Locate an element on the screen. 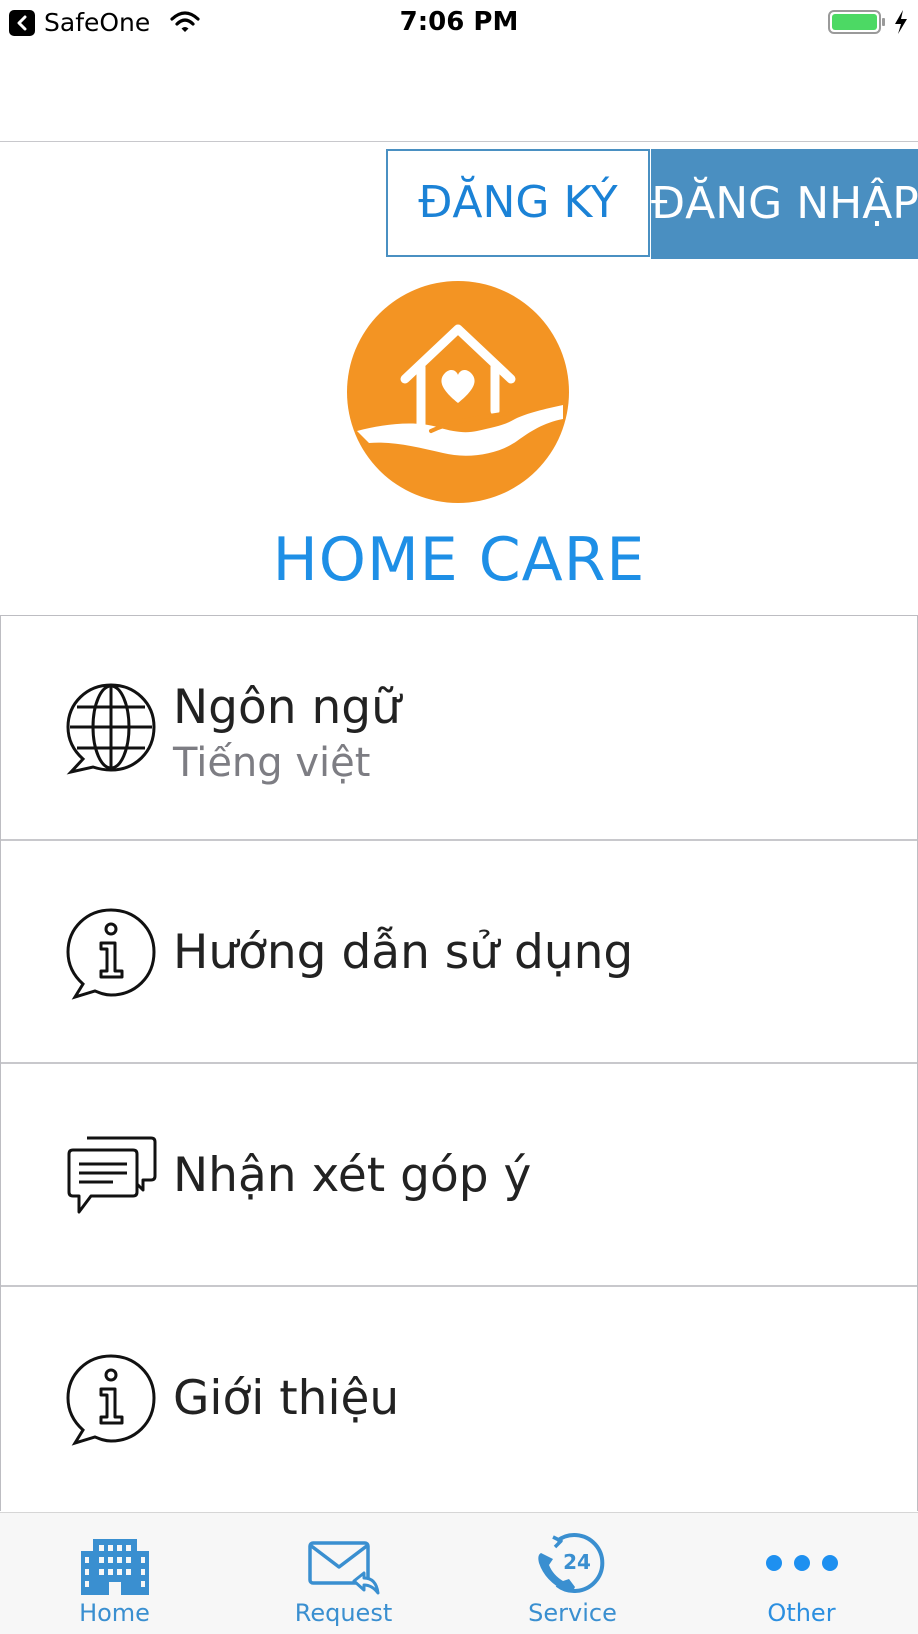 The image size is (918, 1634). status-time: 7:06 PM is located at coordinates (459, 22).